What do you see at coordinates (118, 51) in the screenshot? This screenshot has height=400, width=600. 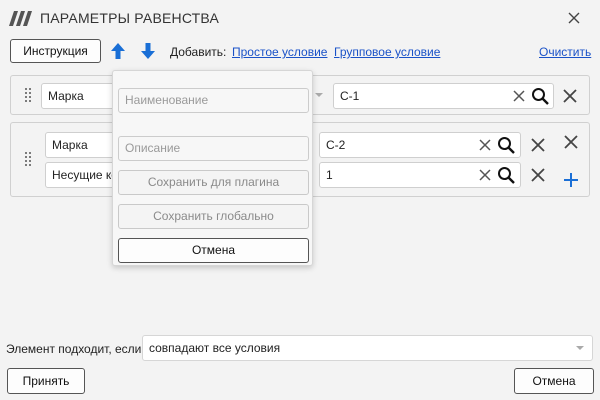 I see `arrow-up-icon` at bounding box center [118, 51].